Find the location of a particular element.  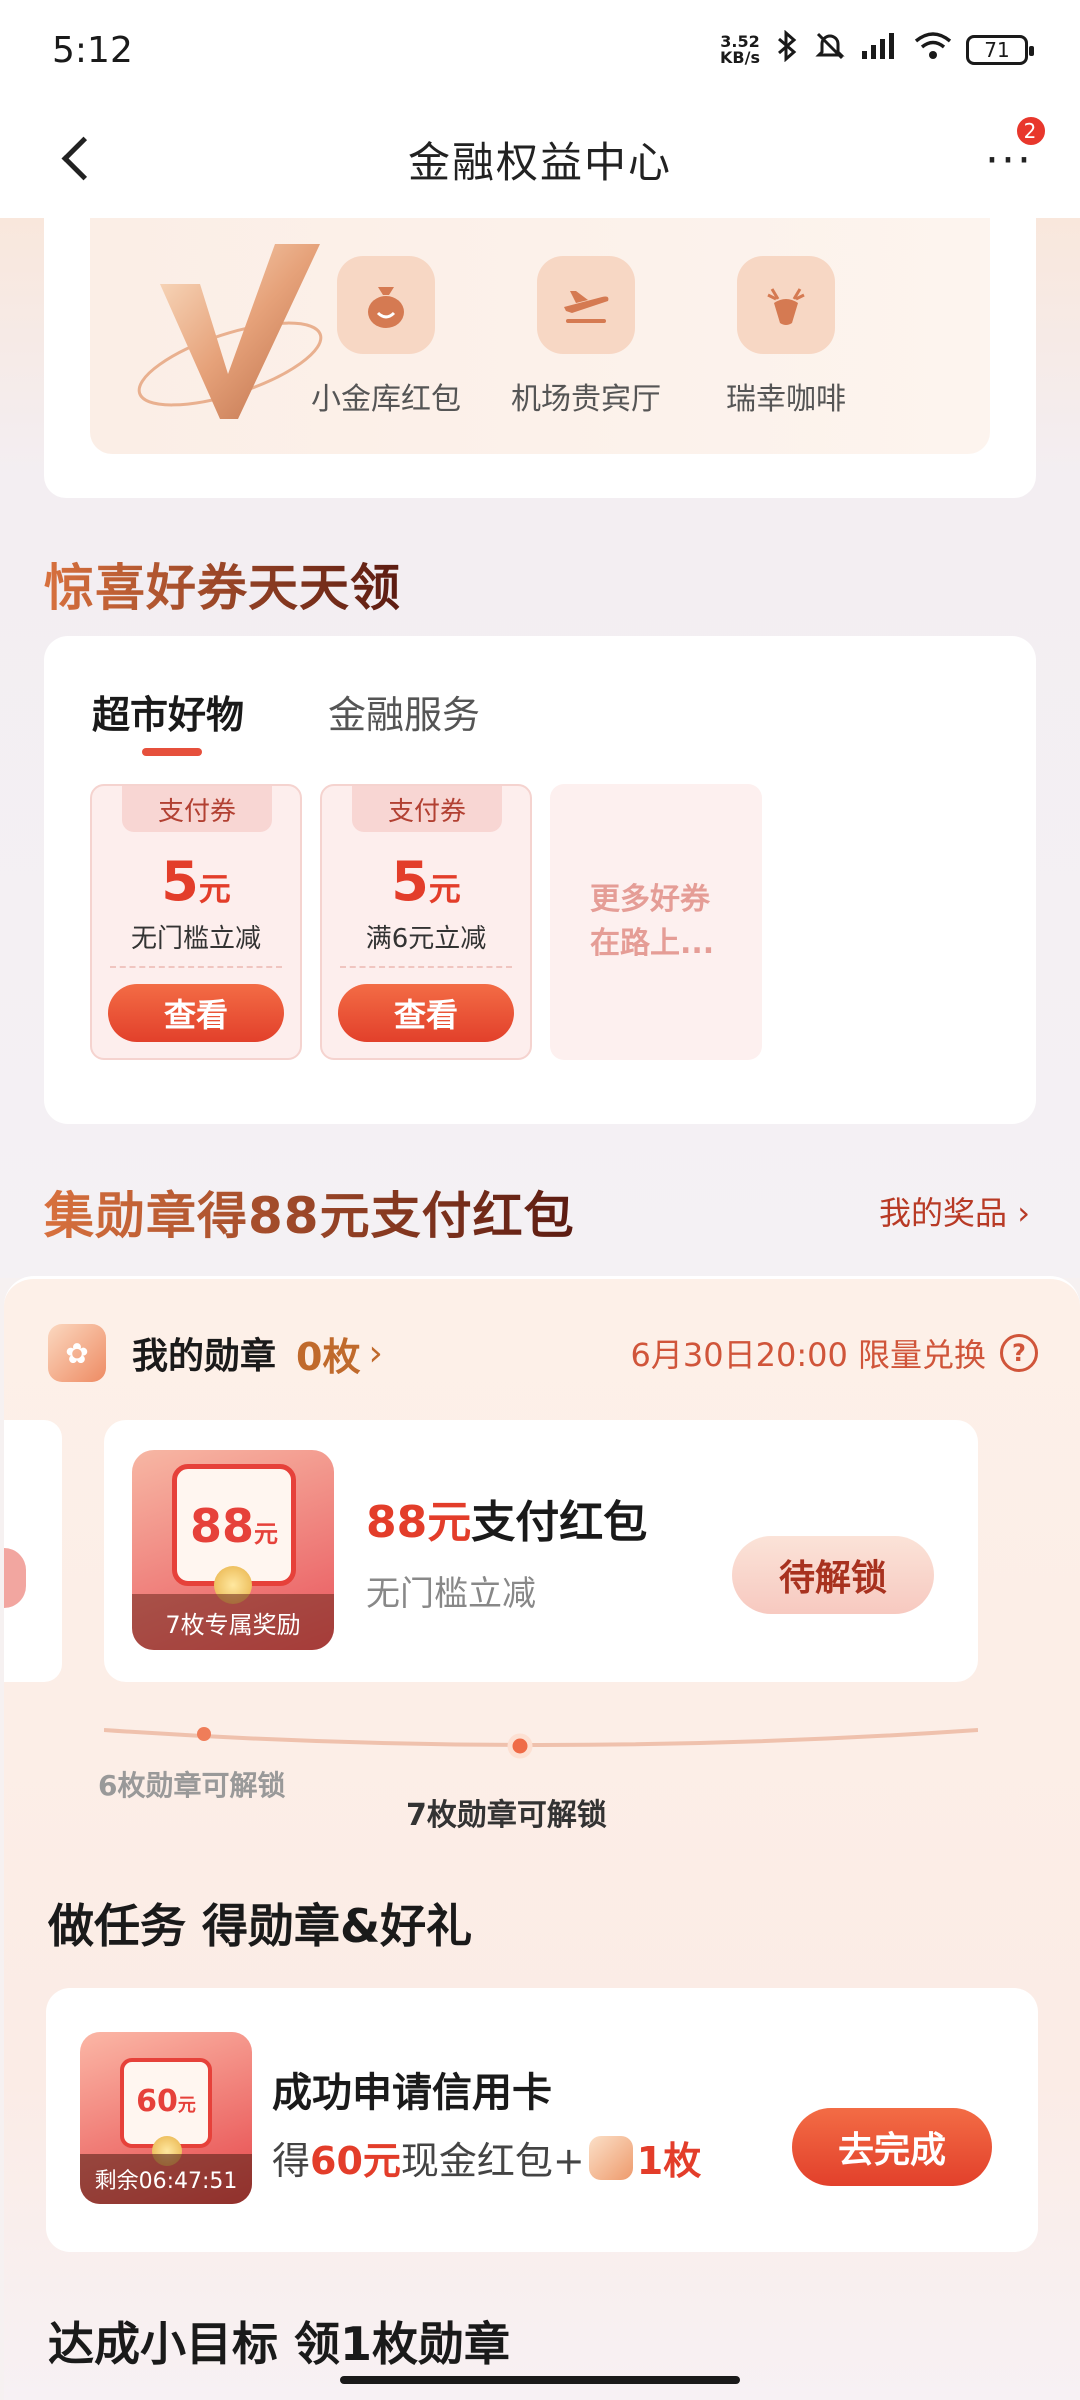

benefit-label: 瑞幸咖啡 is located at coordinates (786, 399).